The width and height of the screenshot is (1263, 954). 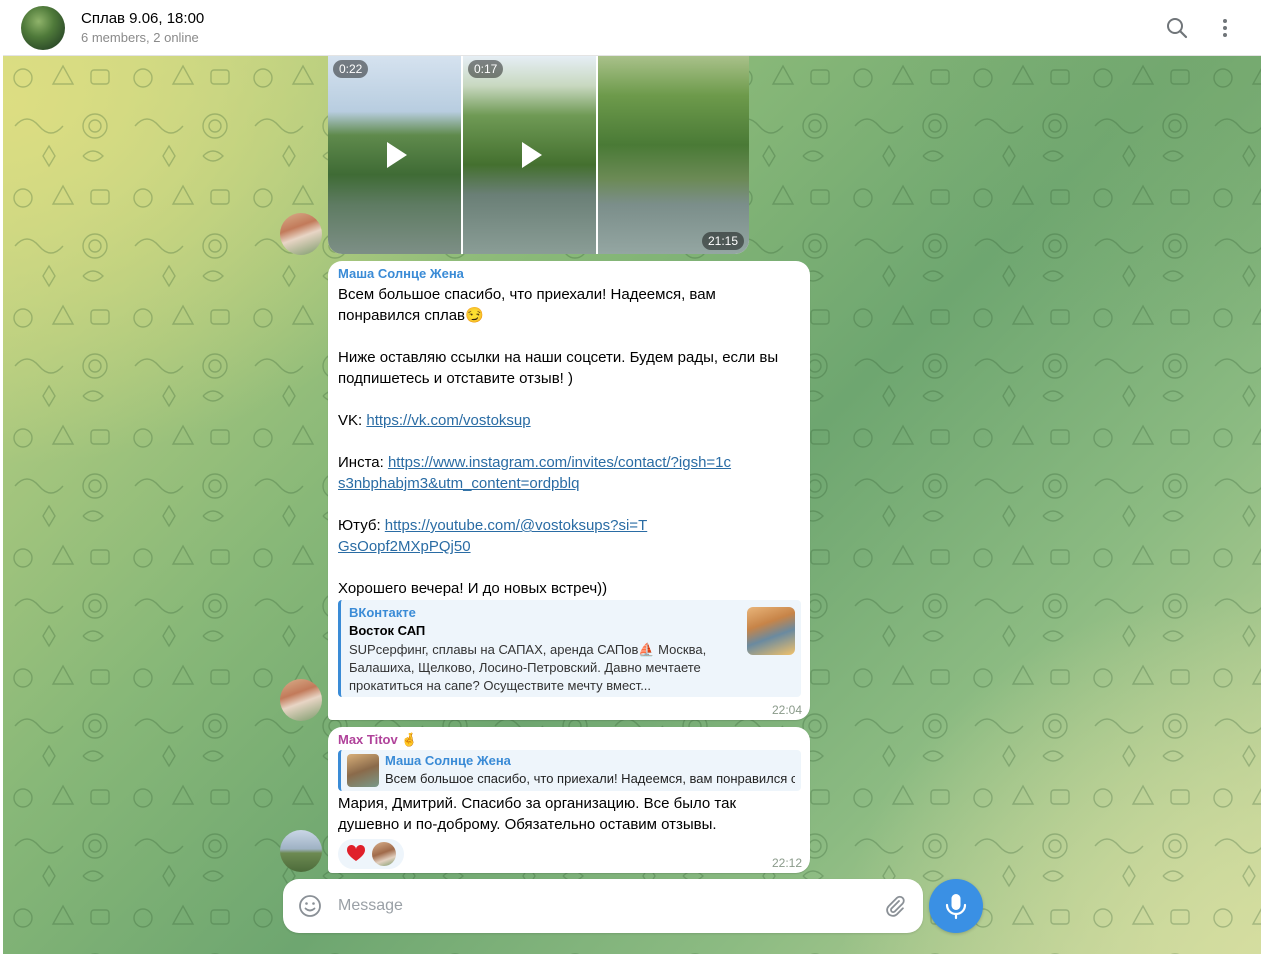 What do you see at coordinates (1225, 28) in the screenshot?
I see `more-vertical-icon` at bounding box center [1225, 28].